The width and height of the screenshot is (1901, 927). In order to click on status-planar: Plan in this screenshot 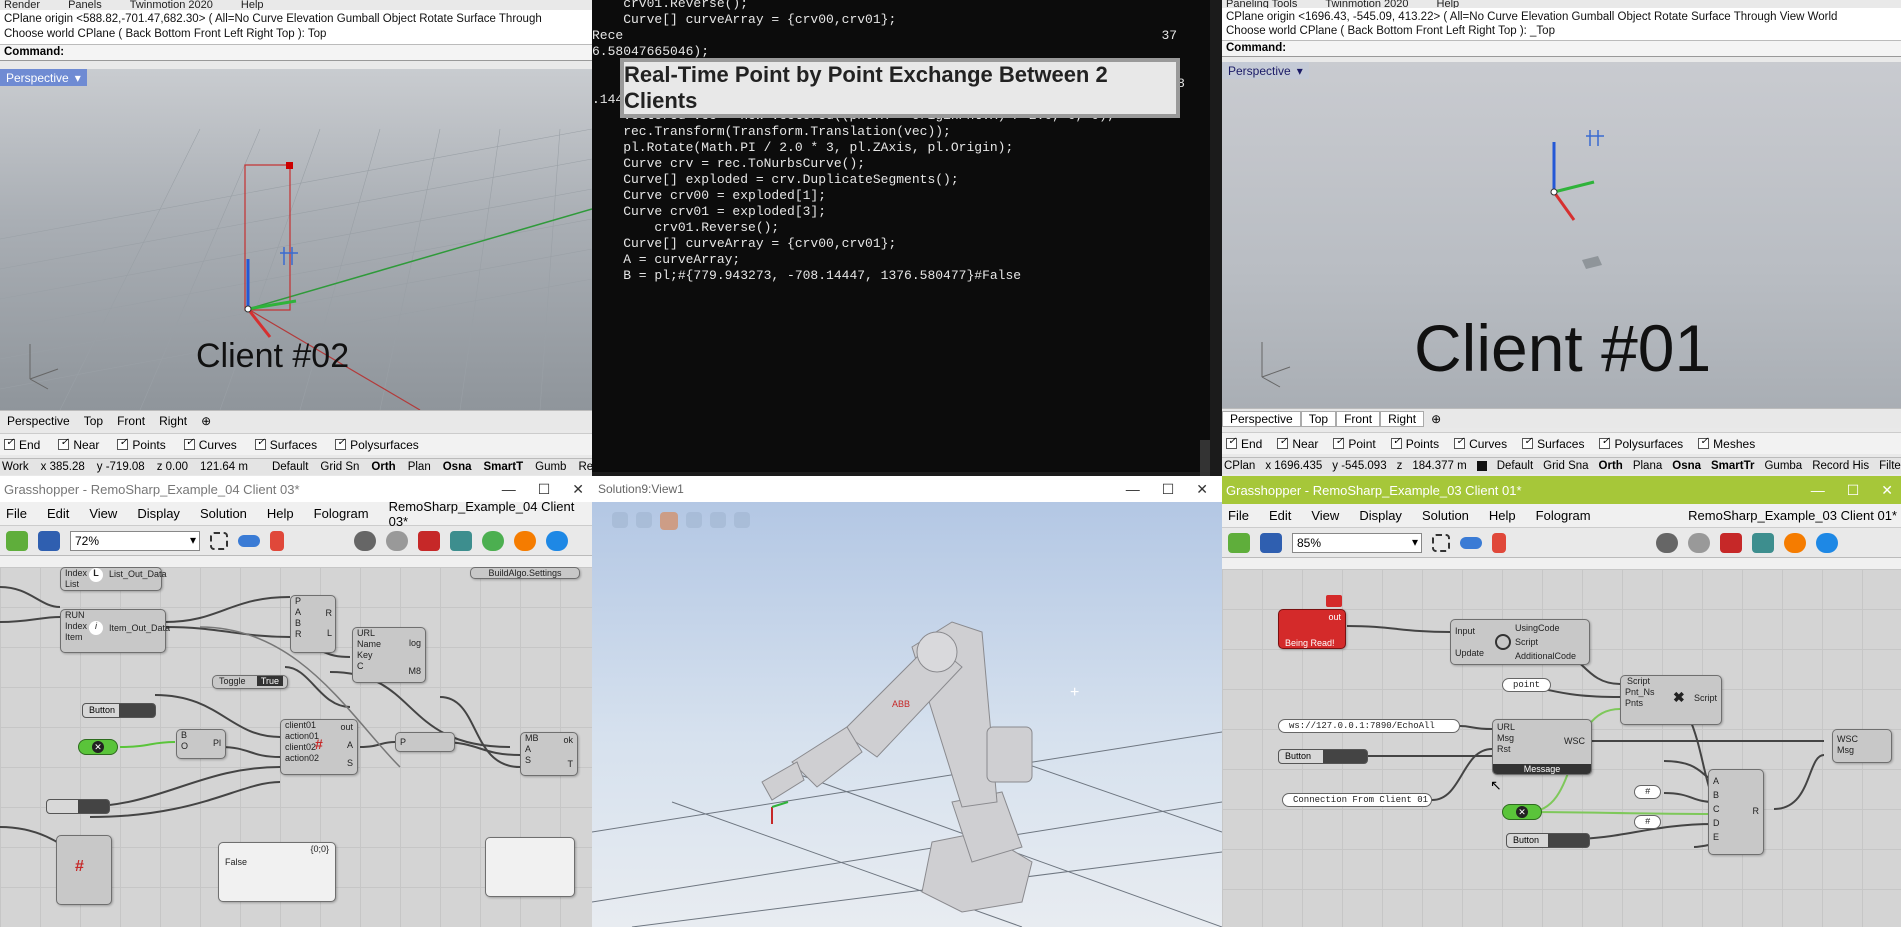, I will do `click(419, 467)`.